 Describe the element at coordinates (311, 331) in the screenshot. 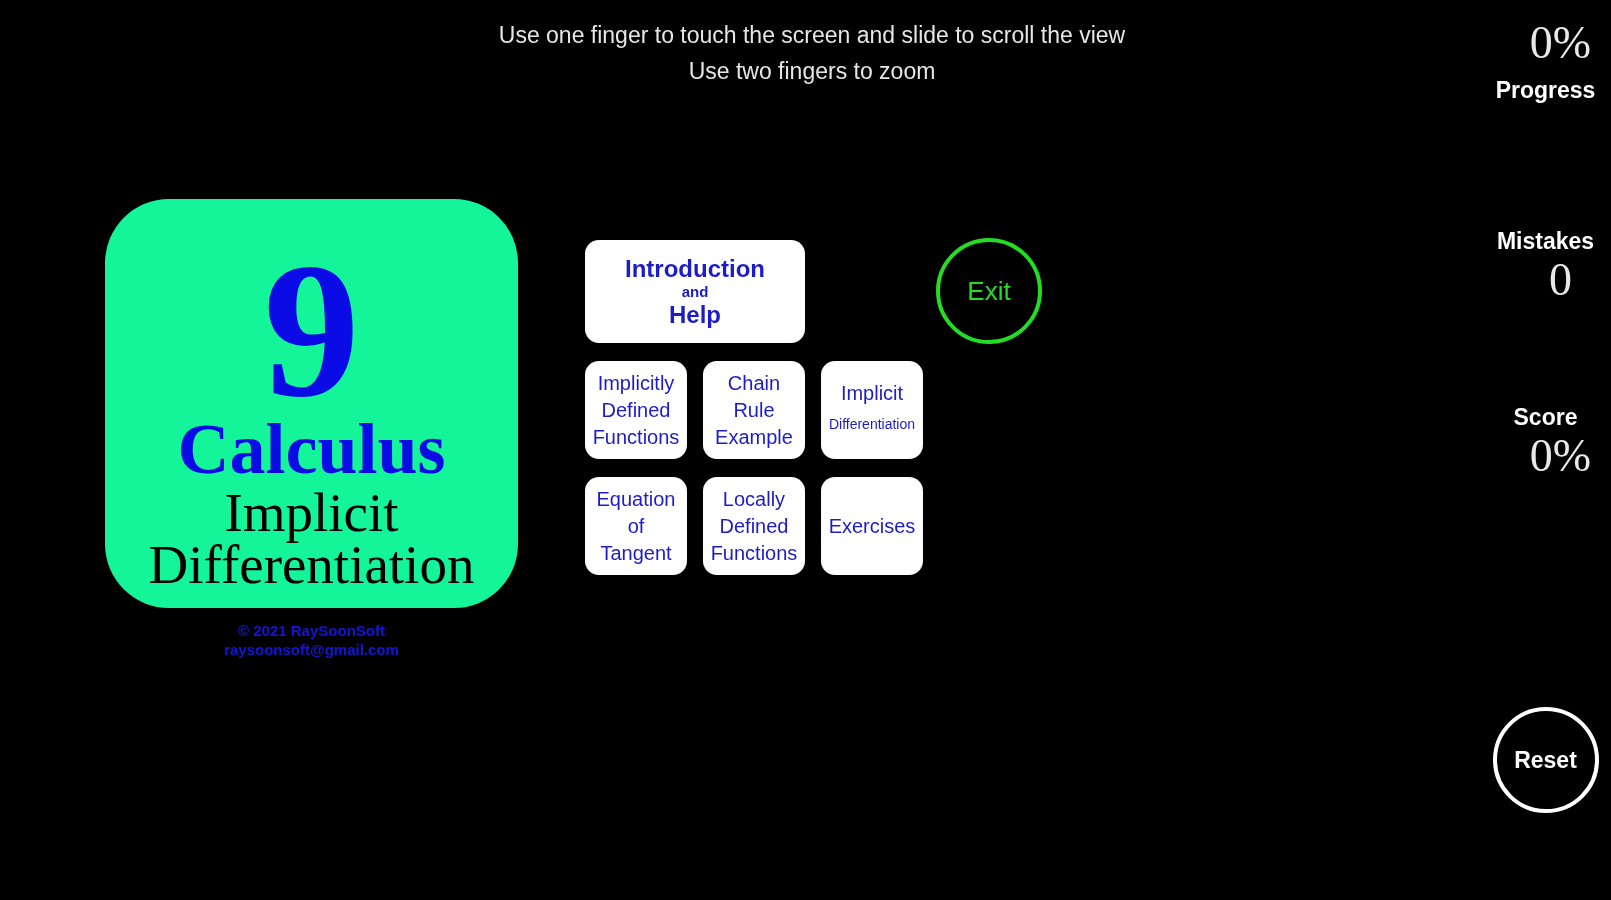

I see `chapter-number: 9` at that location.